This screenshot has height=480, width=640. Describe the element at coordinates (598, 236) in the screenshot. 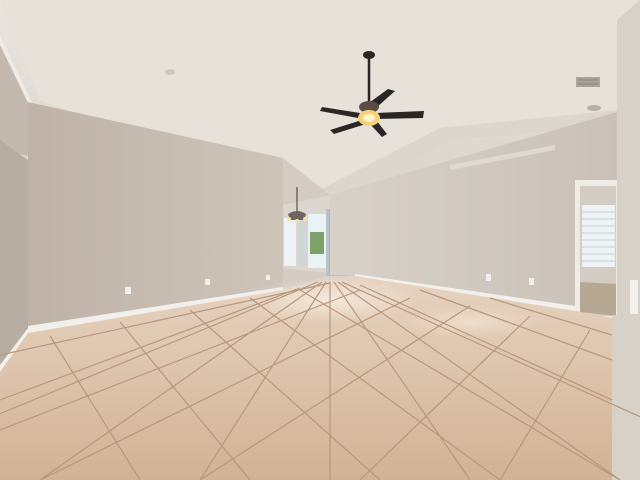

I see `window-blinds` at that location.